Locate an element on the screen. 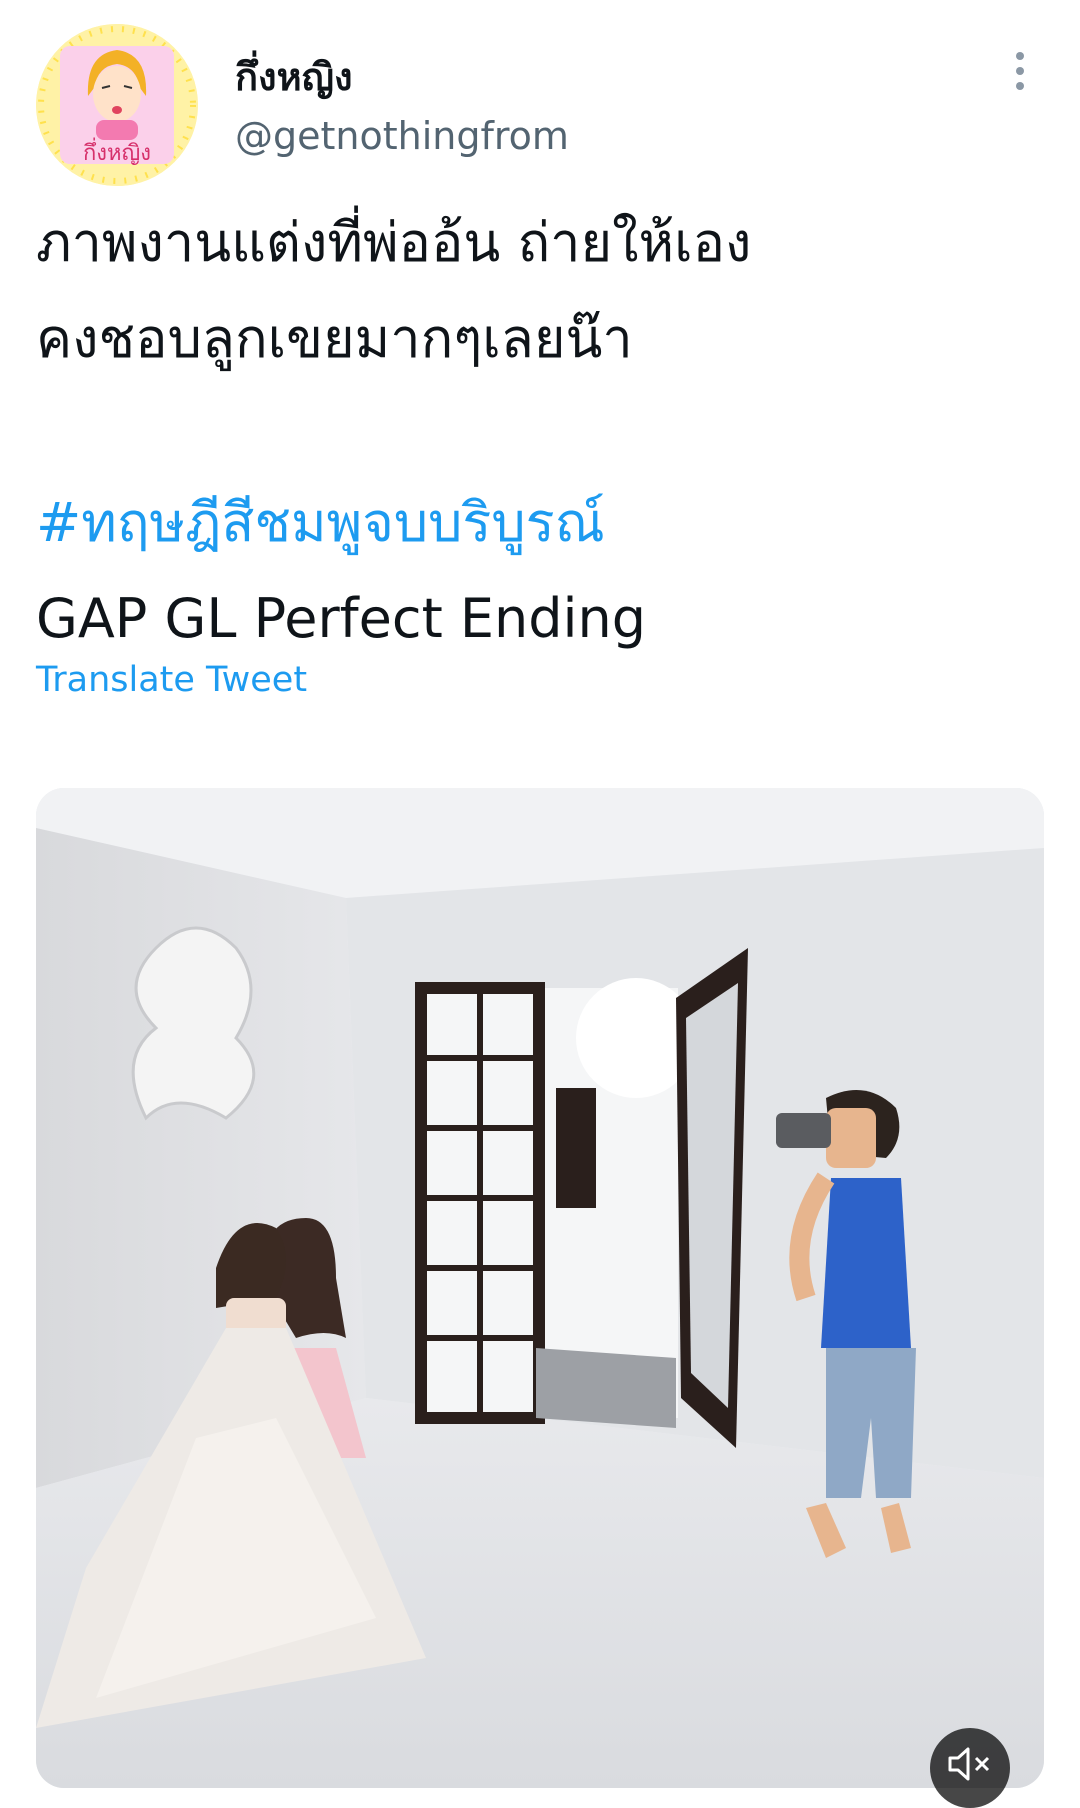  avatar-label: กึ่งหญิง is located at coordinates (117, 151).